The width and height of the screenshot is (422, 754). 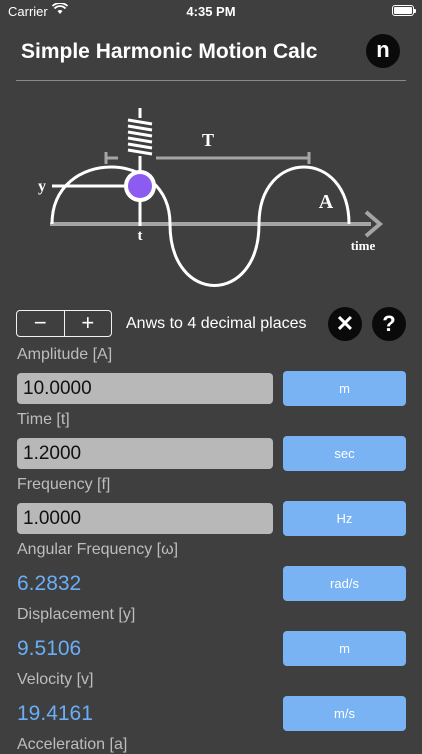 What do you see at coordinates (344, 388) in the screenshot?
I see `amplitude-unit-button: m` at bounding box center [344, 388].